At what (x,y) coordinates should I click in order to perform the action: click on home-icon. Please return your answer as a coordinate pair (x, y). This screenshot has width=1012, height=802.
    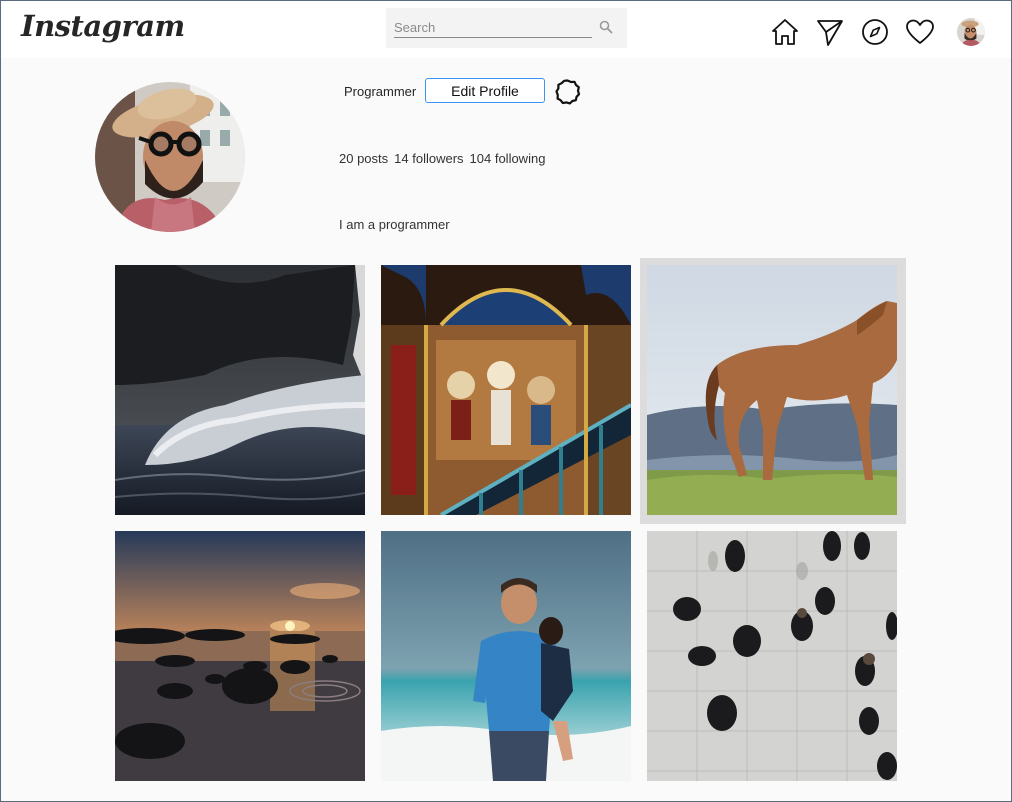
    Looking at the image, I should click on (785, 32).